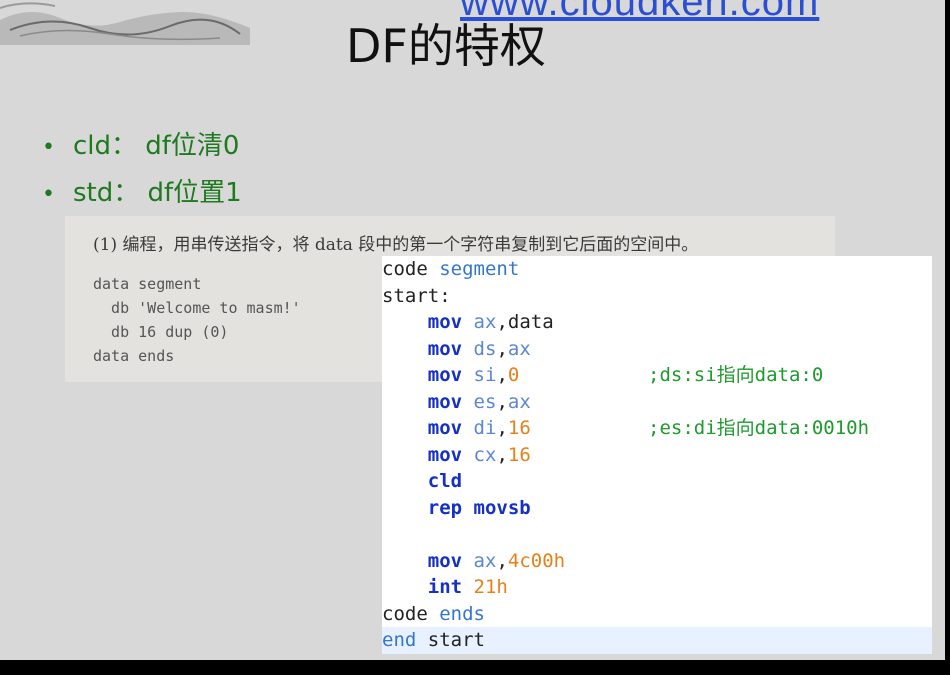 This screenshot has width=950, height=675. I want to click on code-line: mov cx,16, so click(479, 454).